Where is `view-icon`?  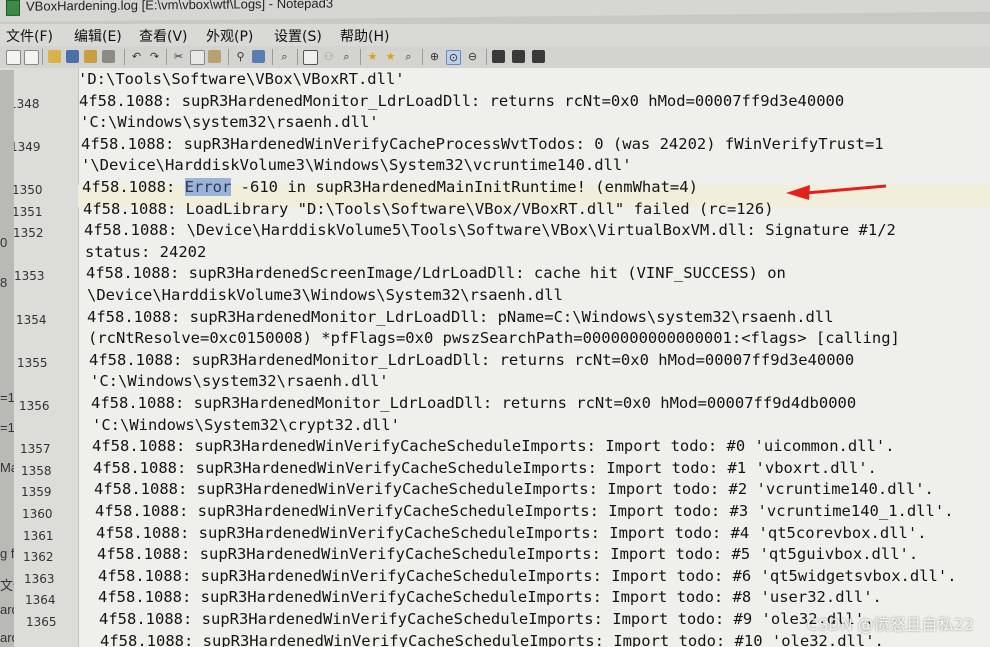 view-icon is located at coordinates (310, 57).